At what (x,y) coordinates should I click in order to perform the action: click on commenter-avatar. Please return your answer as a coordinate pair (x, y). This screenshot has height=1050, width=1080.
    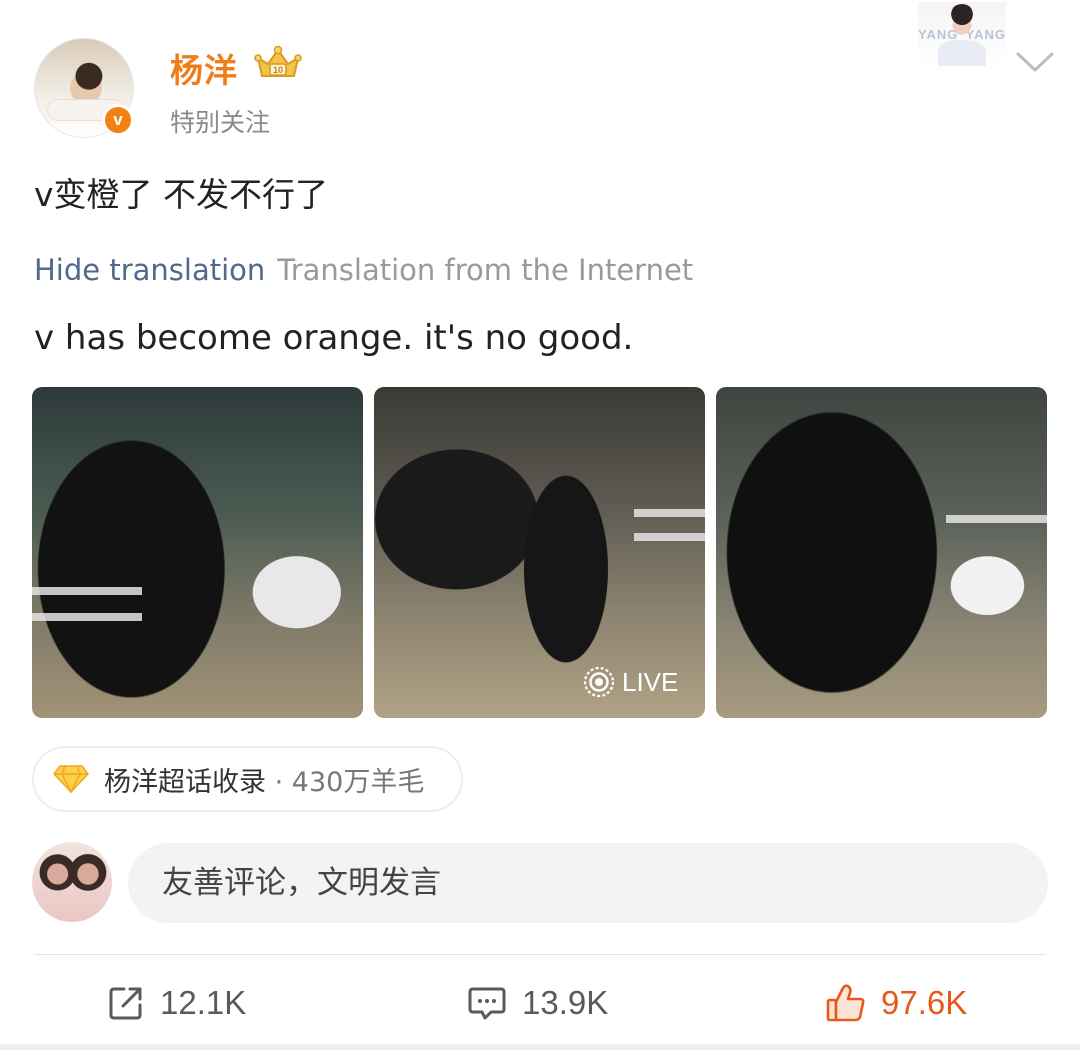
    Looking at the image, I should click on (72, 882).